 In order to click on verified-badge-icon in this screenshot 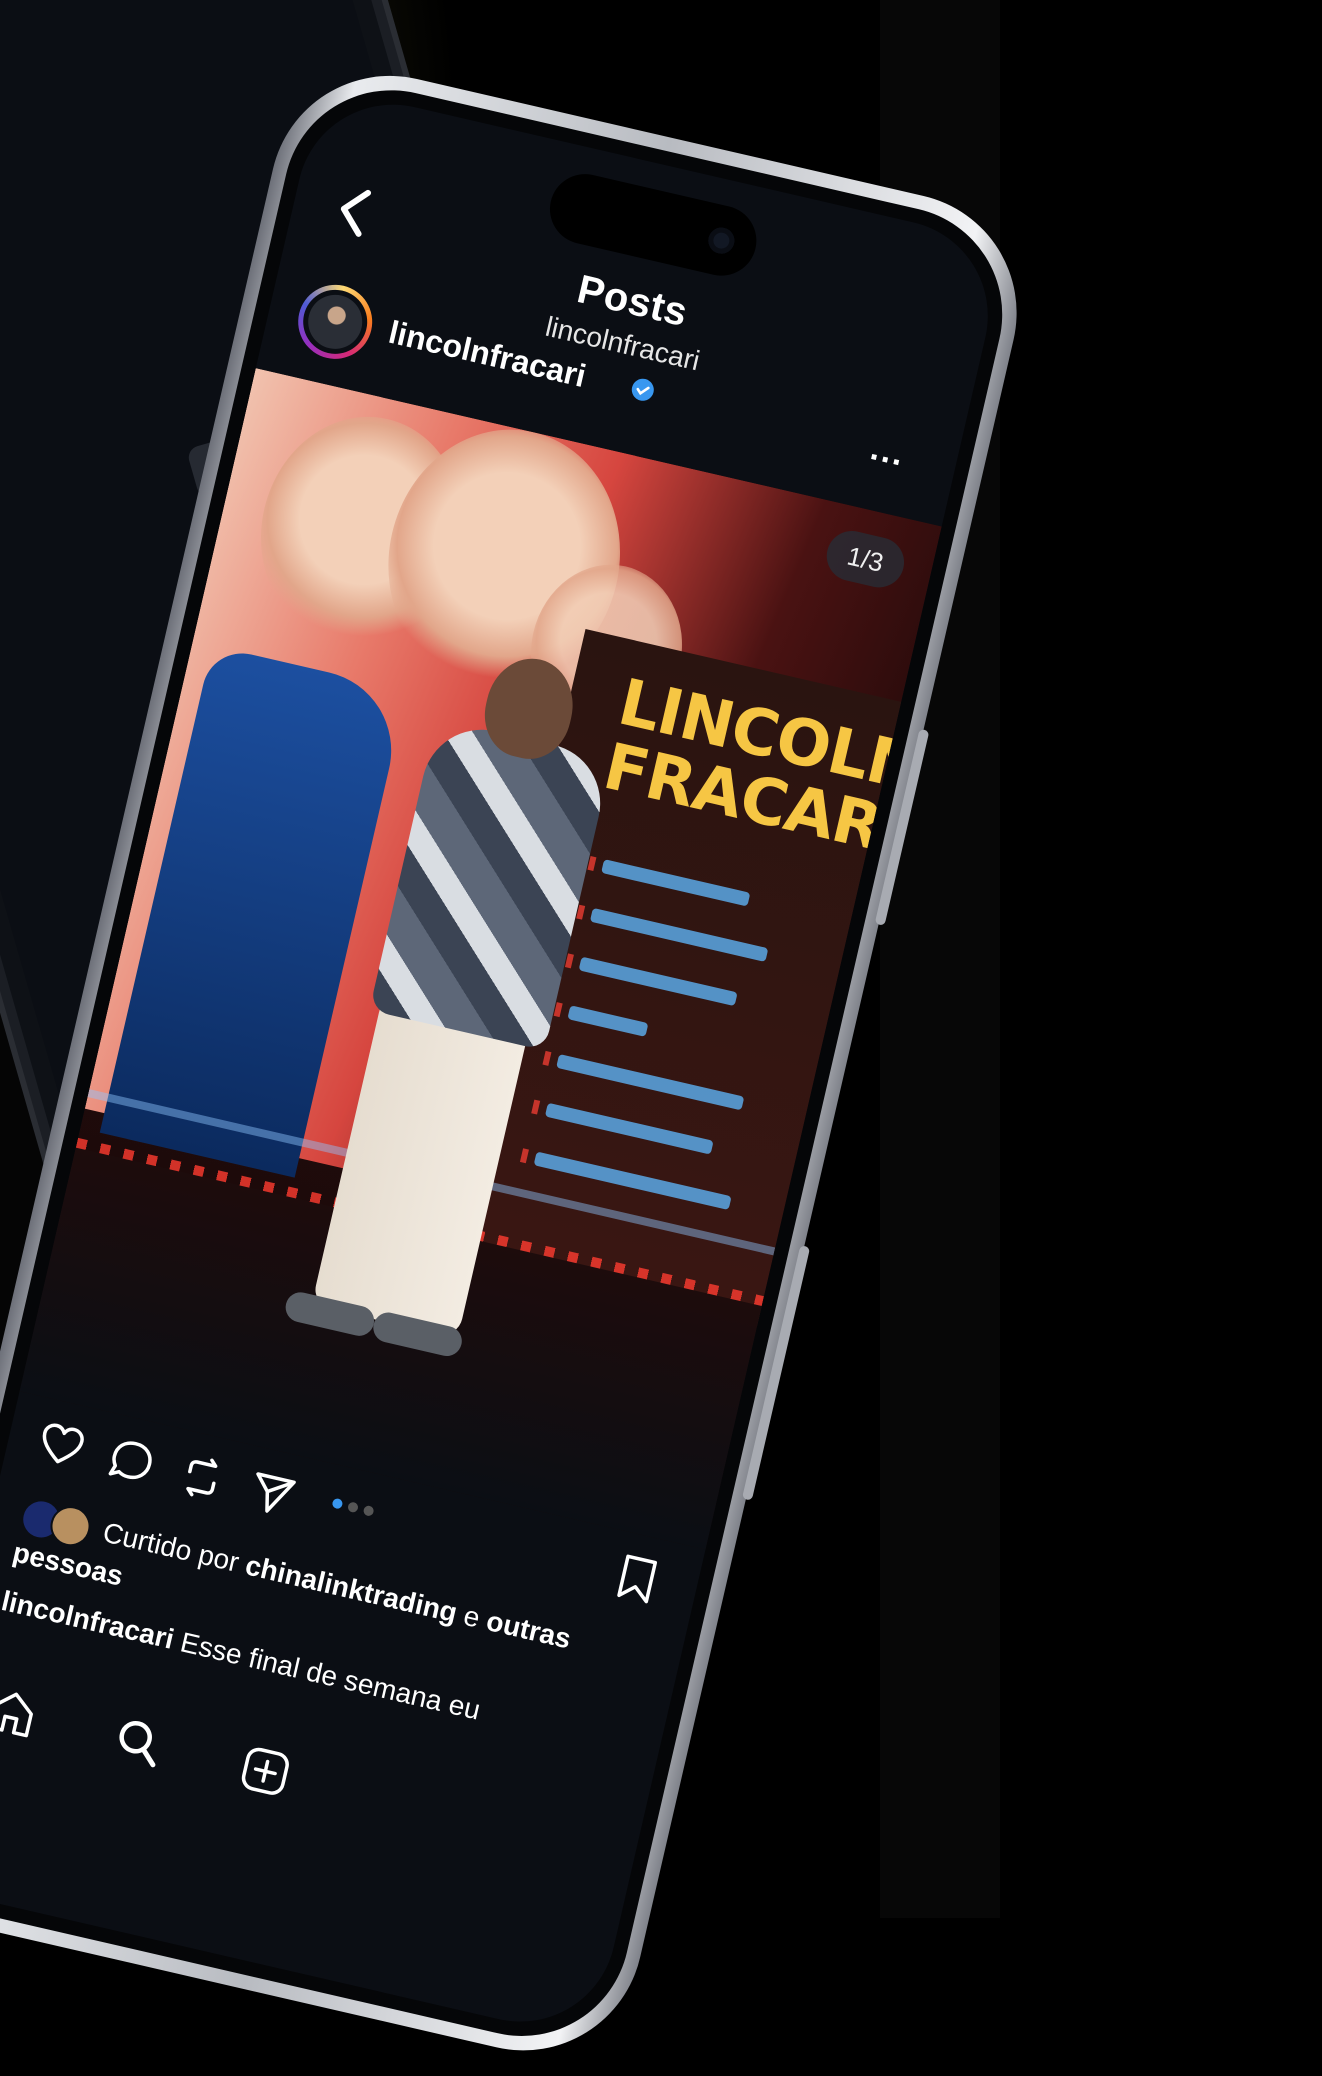, I will do `click(642, 389)`.